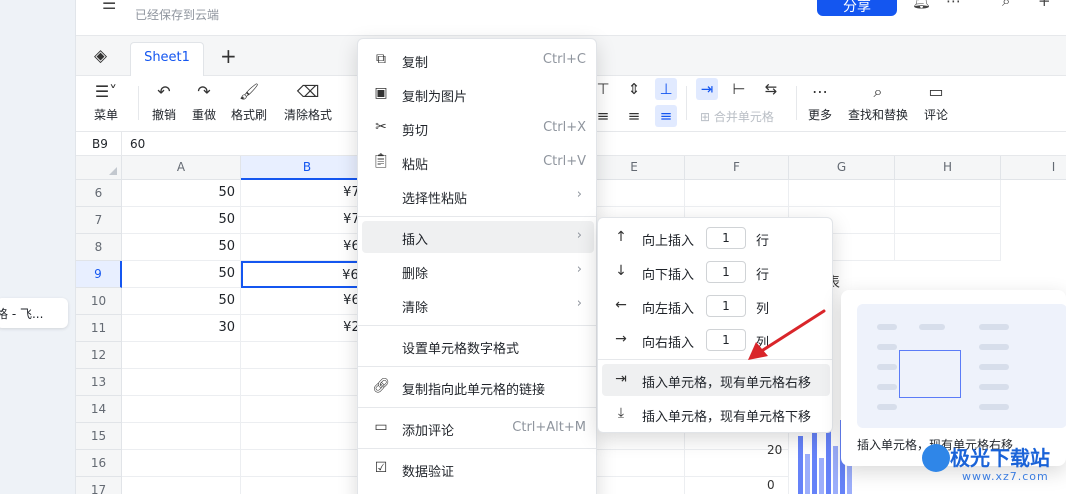 The width and height of the screenshot is (1066, 494). Describe the element at coordinates (478, 128) in the screenshot. I see `menu-item-cut: ✂ 剪切 Ctrl+X` at that location.